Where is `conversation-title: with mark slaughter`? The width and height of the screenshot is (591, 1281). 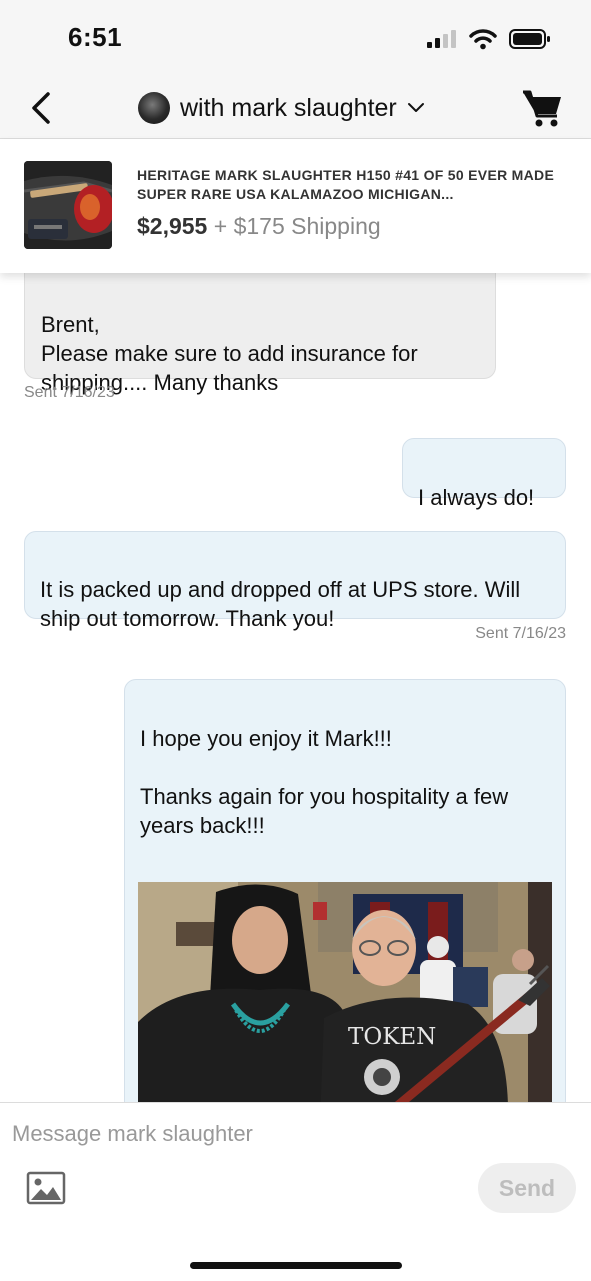 conversation-title: with mark slaughter is located at coordinates (288, 107).